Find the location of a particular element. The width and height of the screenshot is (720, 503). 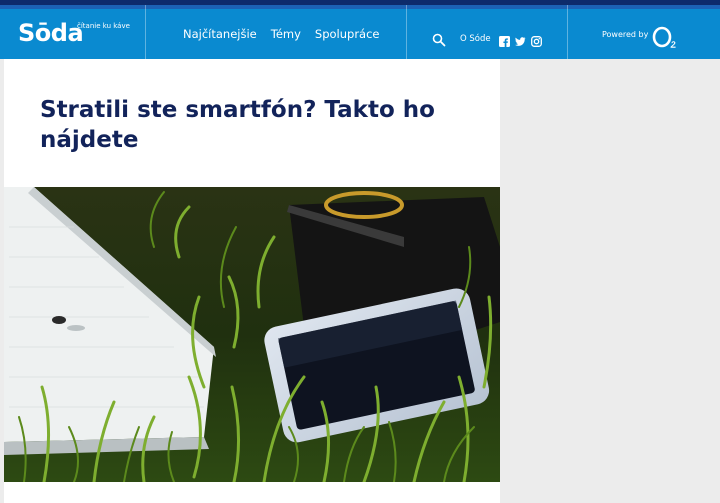

site-logo: Sōda is located at coordinates (51, 33).